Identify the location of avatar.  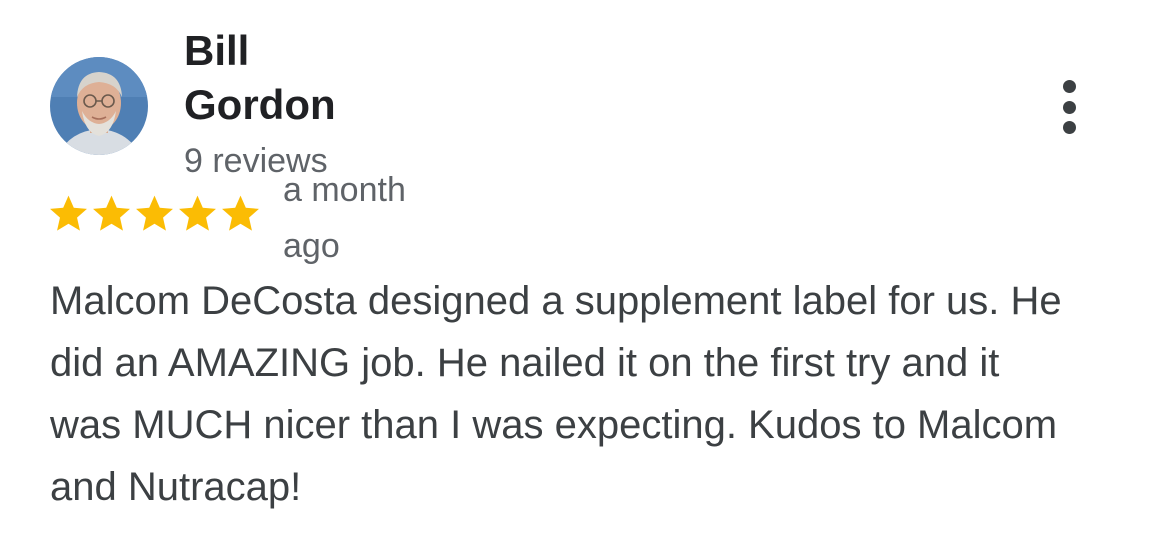
(99, 106).